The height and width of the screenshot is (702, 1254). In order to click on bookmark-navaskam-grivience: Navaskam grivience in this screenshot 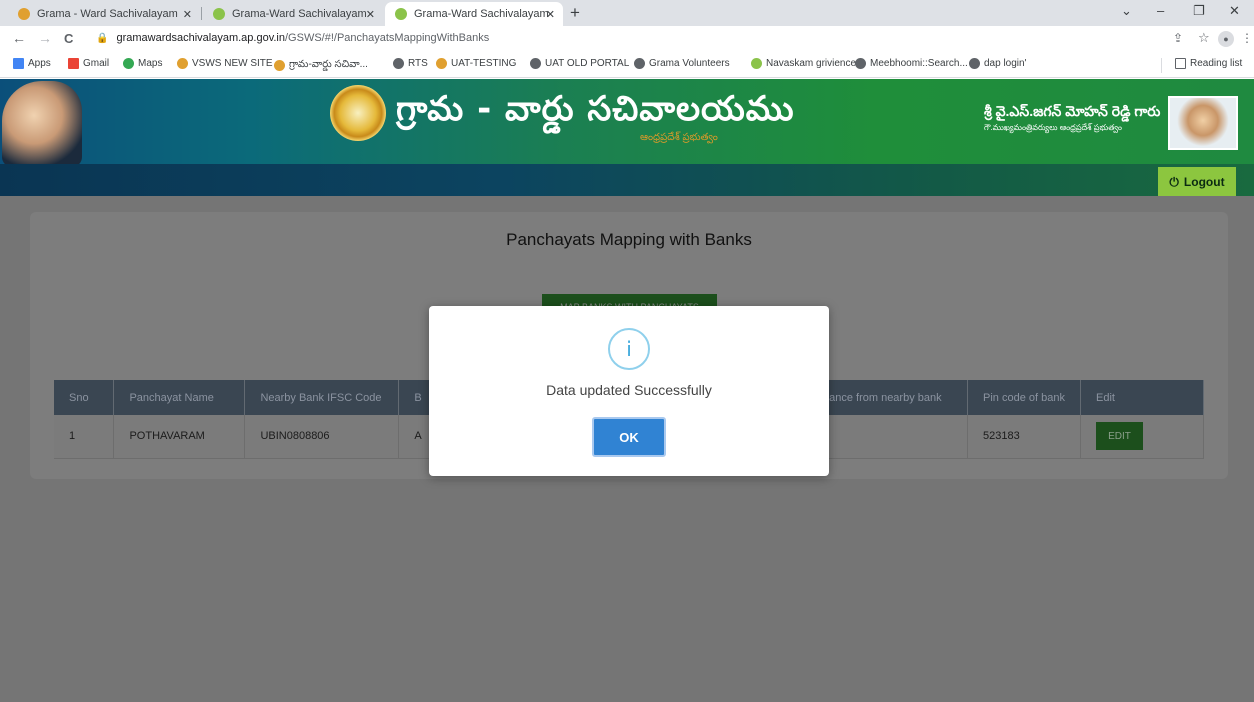, I will do `click(803, 63)`.